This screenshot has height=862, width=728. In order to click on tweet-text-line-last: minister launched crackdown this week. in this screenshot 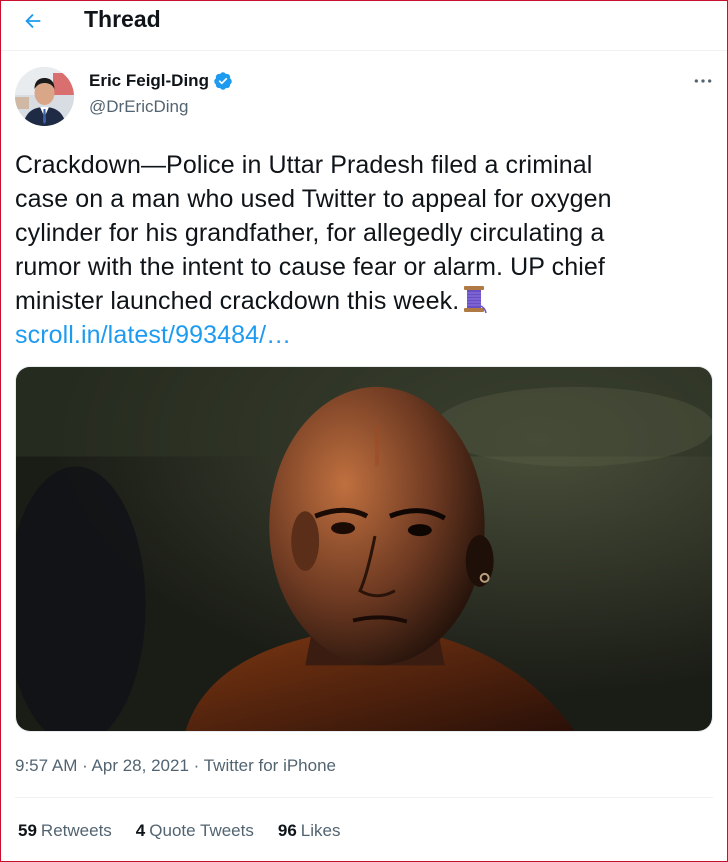, I will do `click(365, 301)`.